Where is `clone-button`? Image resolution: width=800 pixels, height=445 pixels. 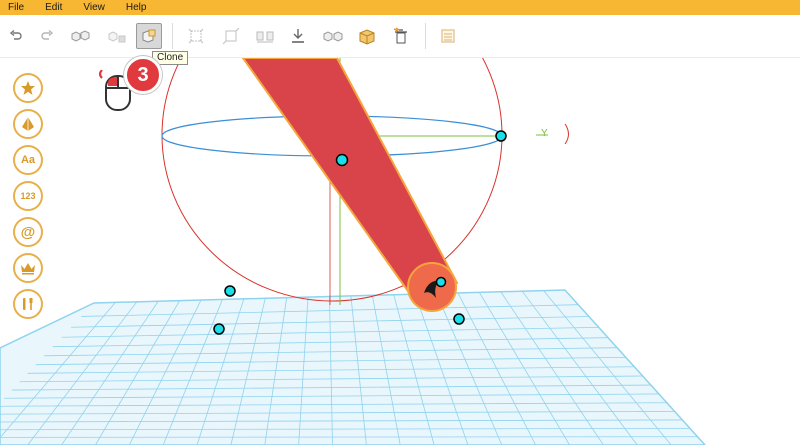 clone-button is located at coordinates (149, 36).